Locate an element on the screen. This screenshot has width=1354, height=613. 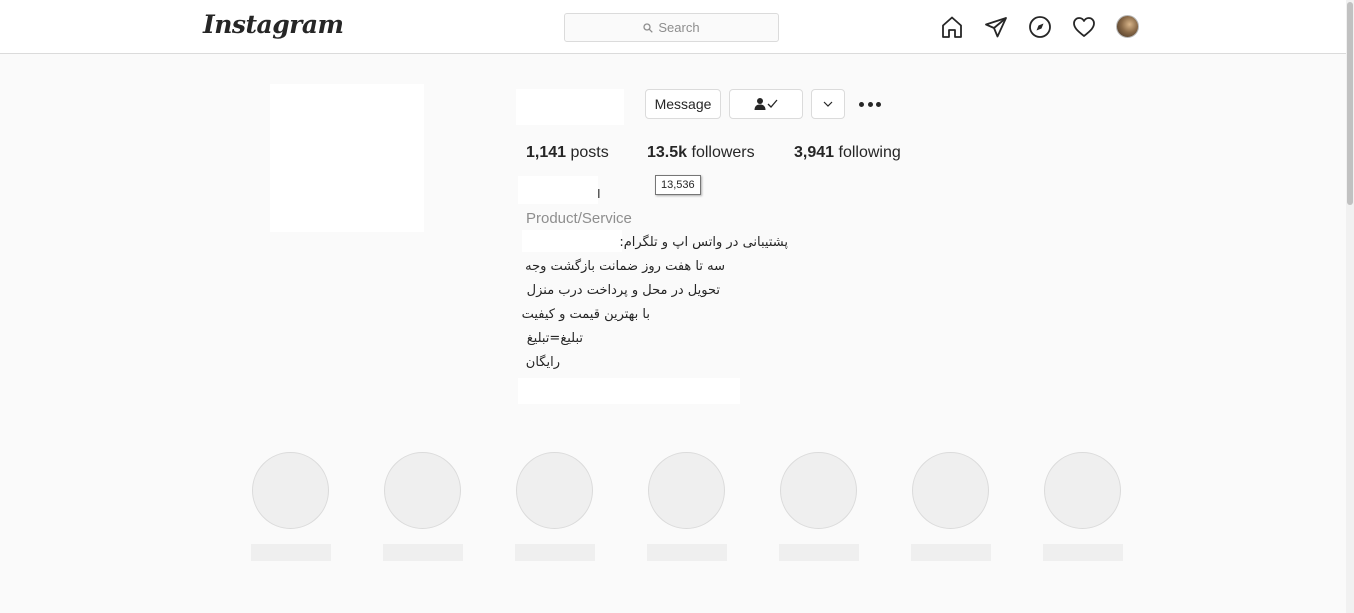
activity-heart-icon is located at coordinates (1083, 26).